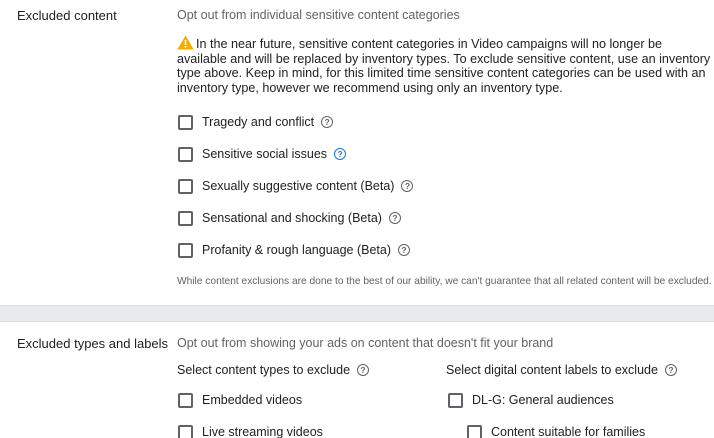  I want to click on checkbox-label: DL-G: General audiences, so click(543, 400).